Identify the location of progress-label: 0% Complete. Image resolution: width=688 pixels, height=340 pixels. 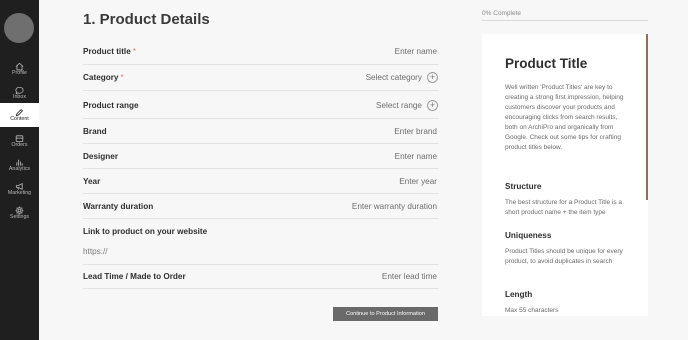
(502, 13).